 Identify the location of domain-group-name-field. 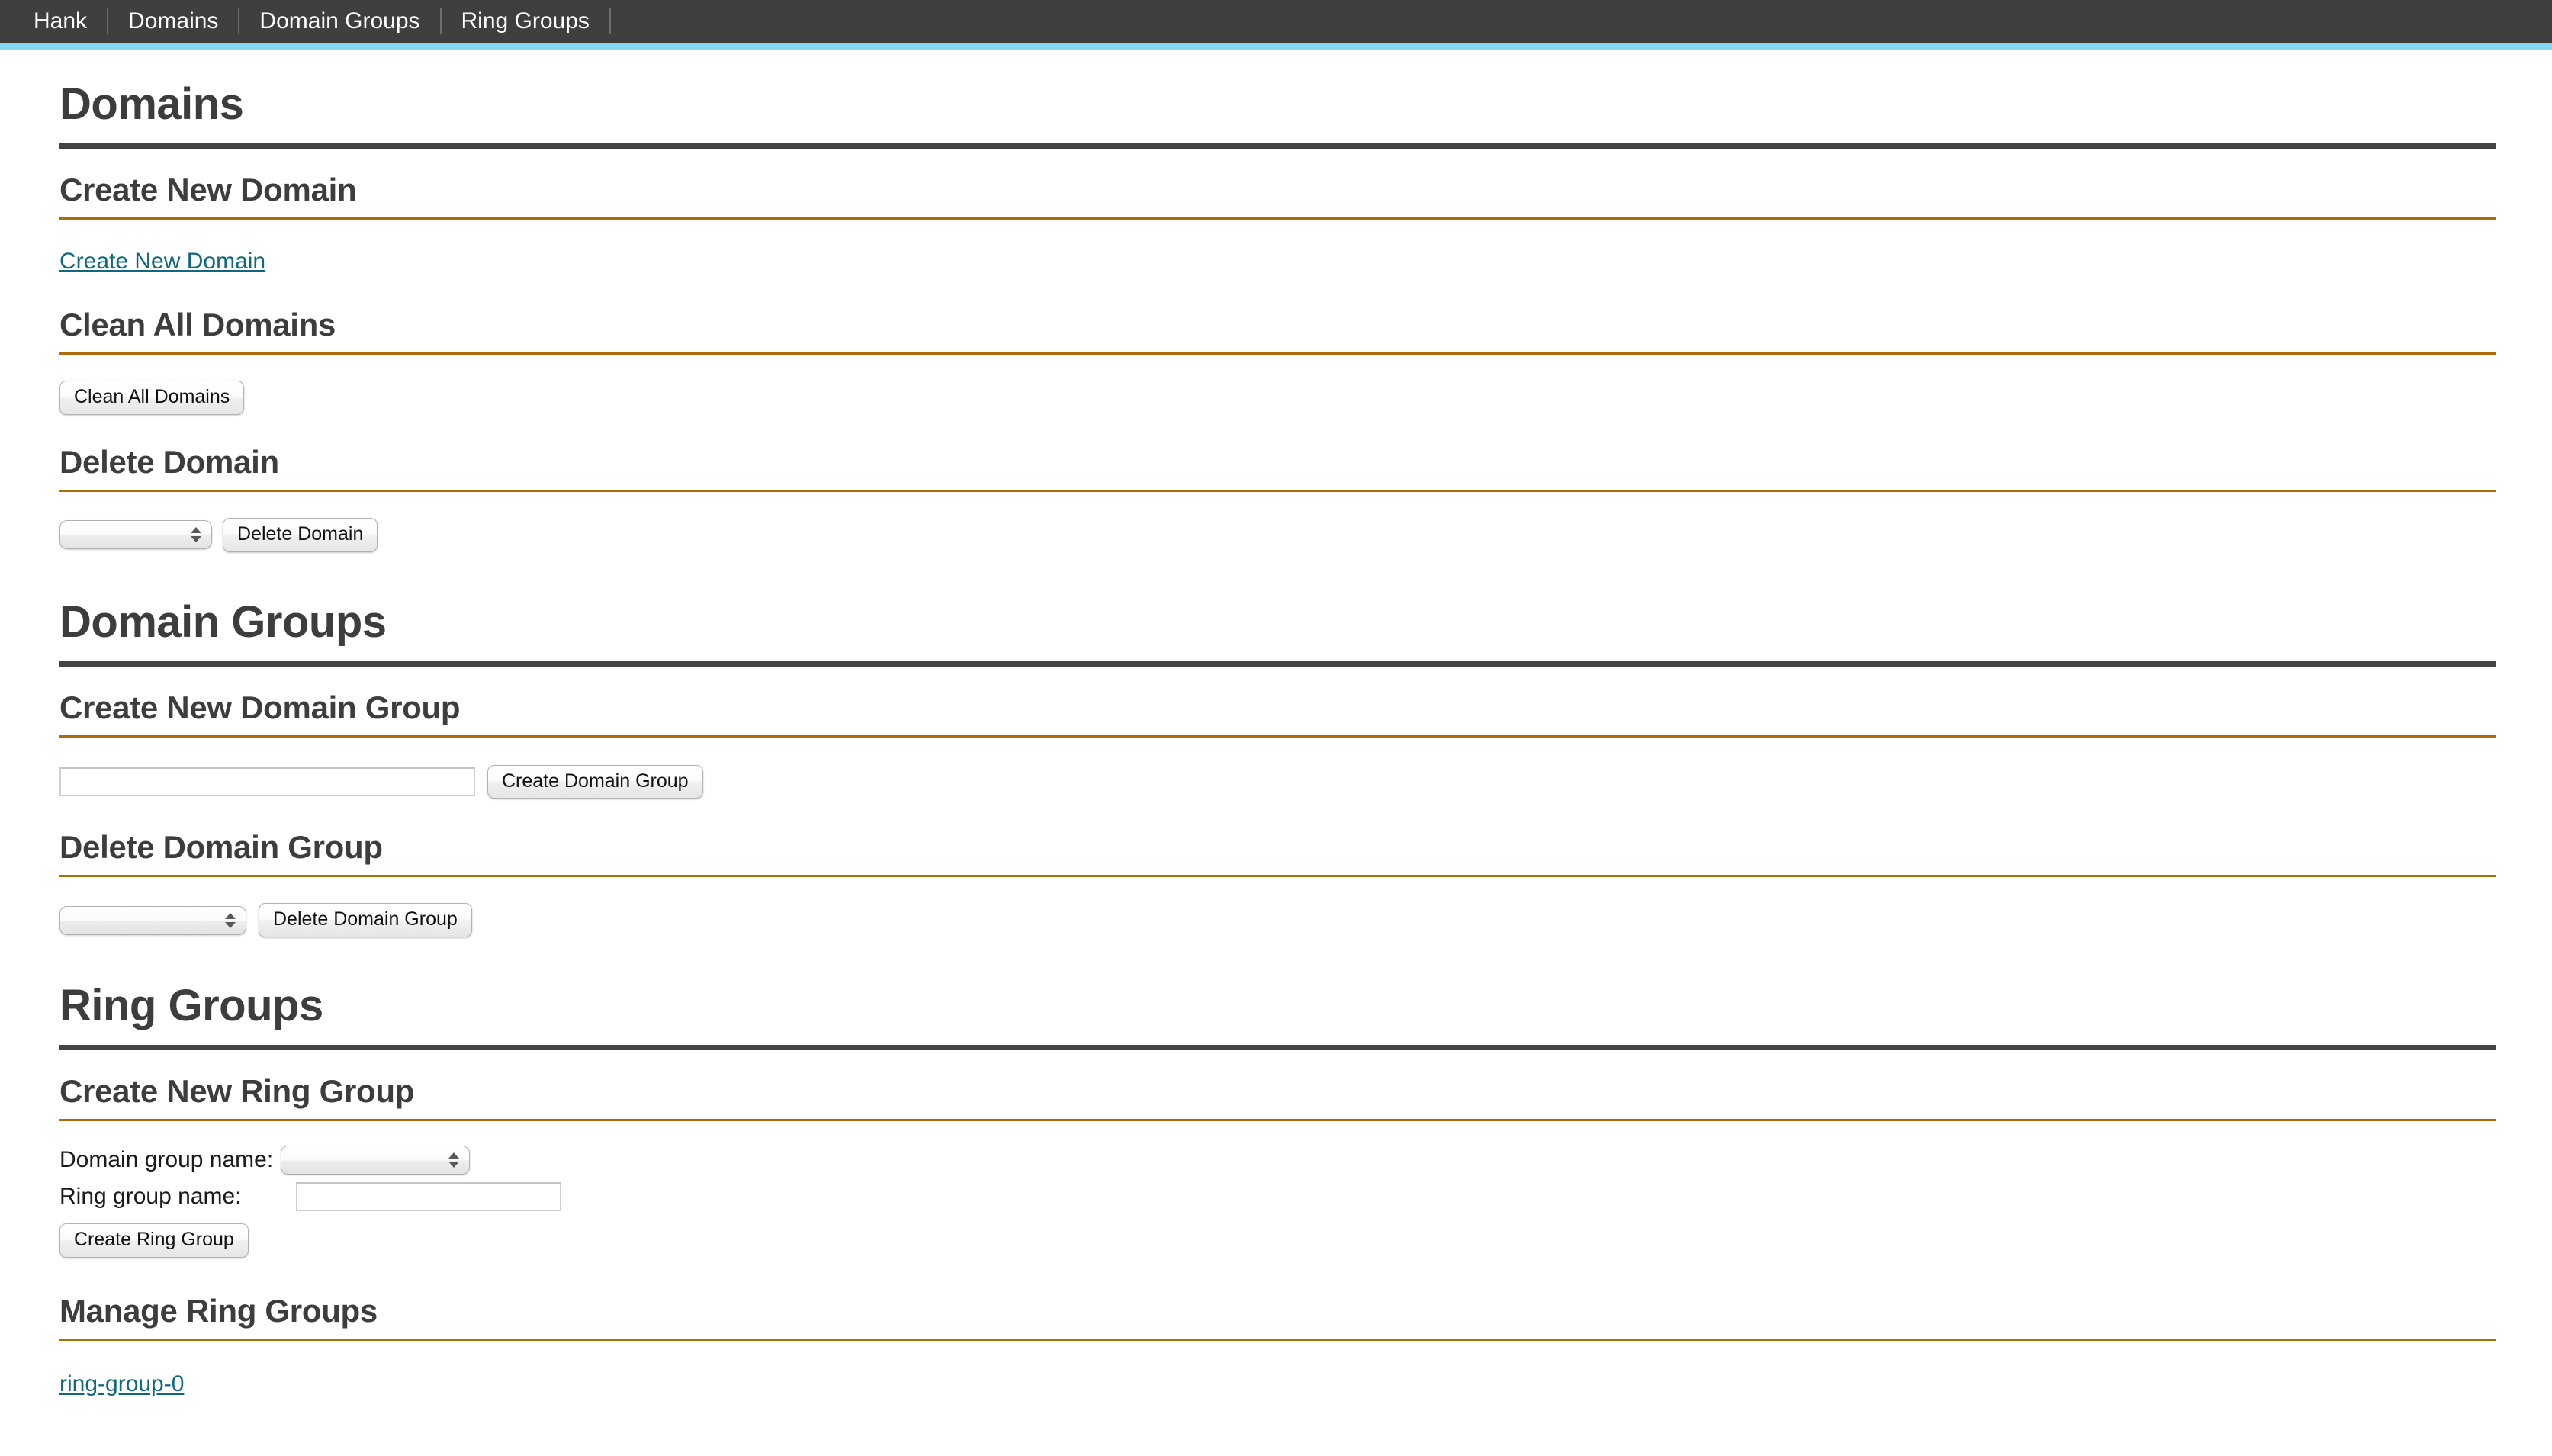
(267, 781).